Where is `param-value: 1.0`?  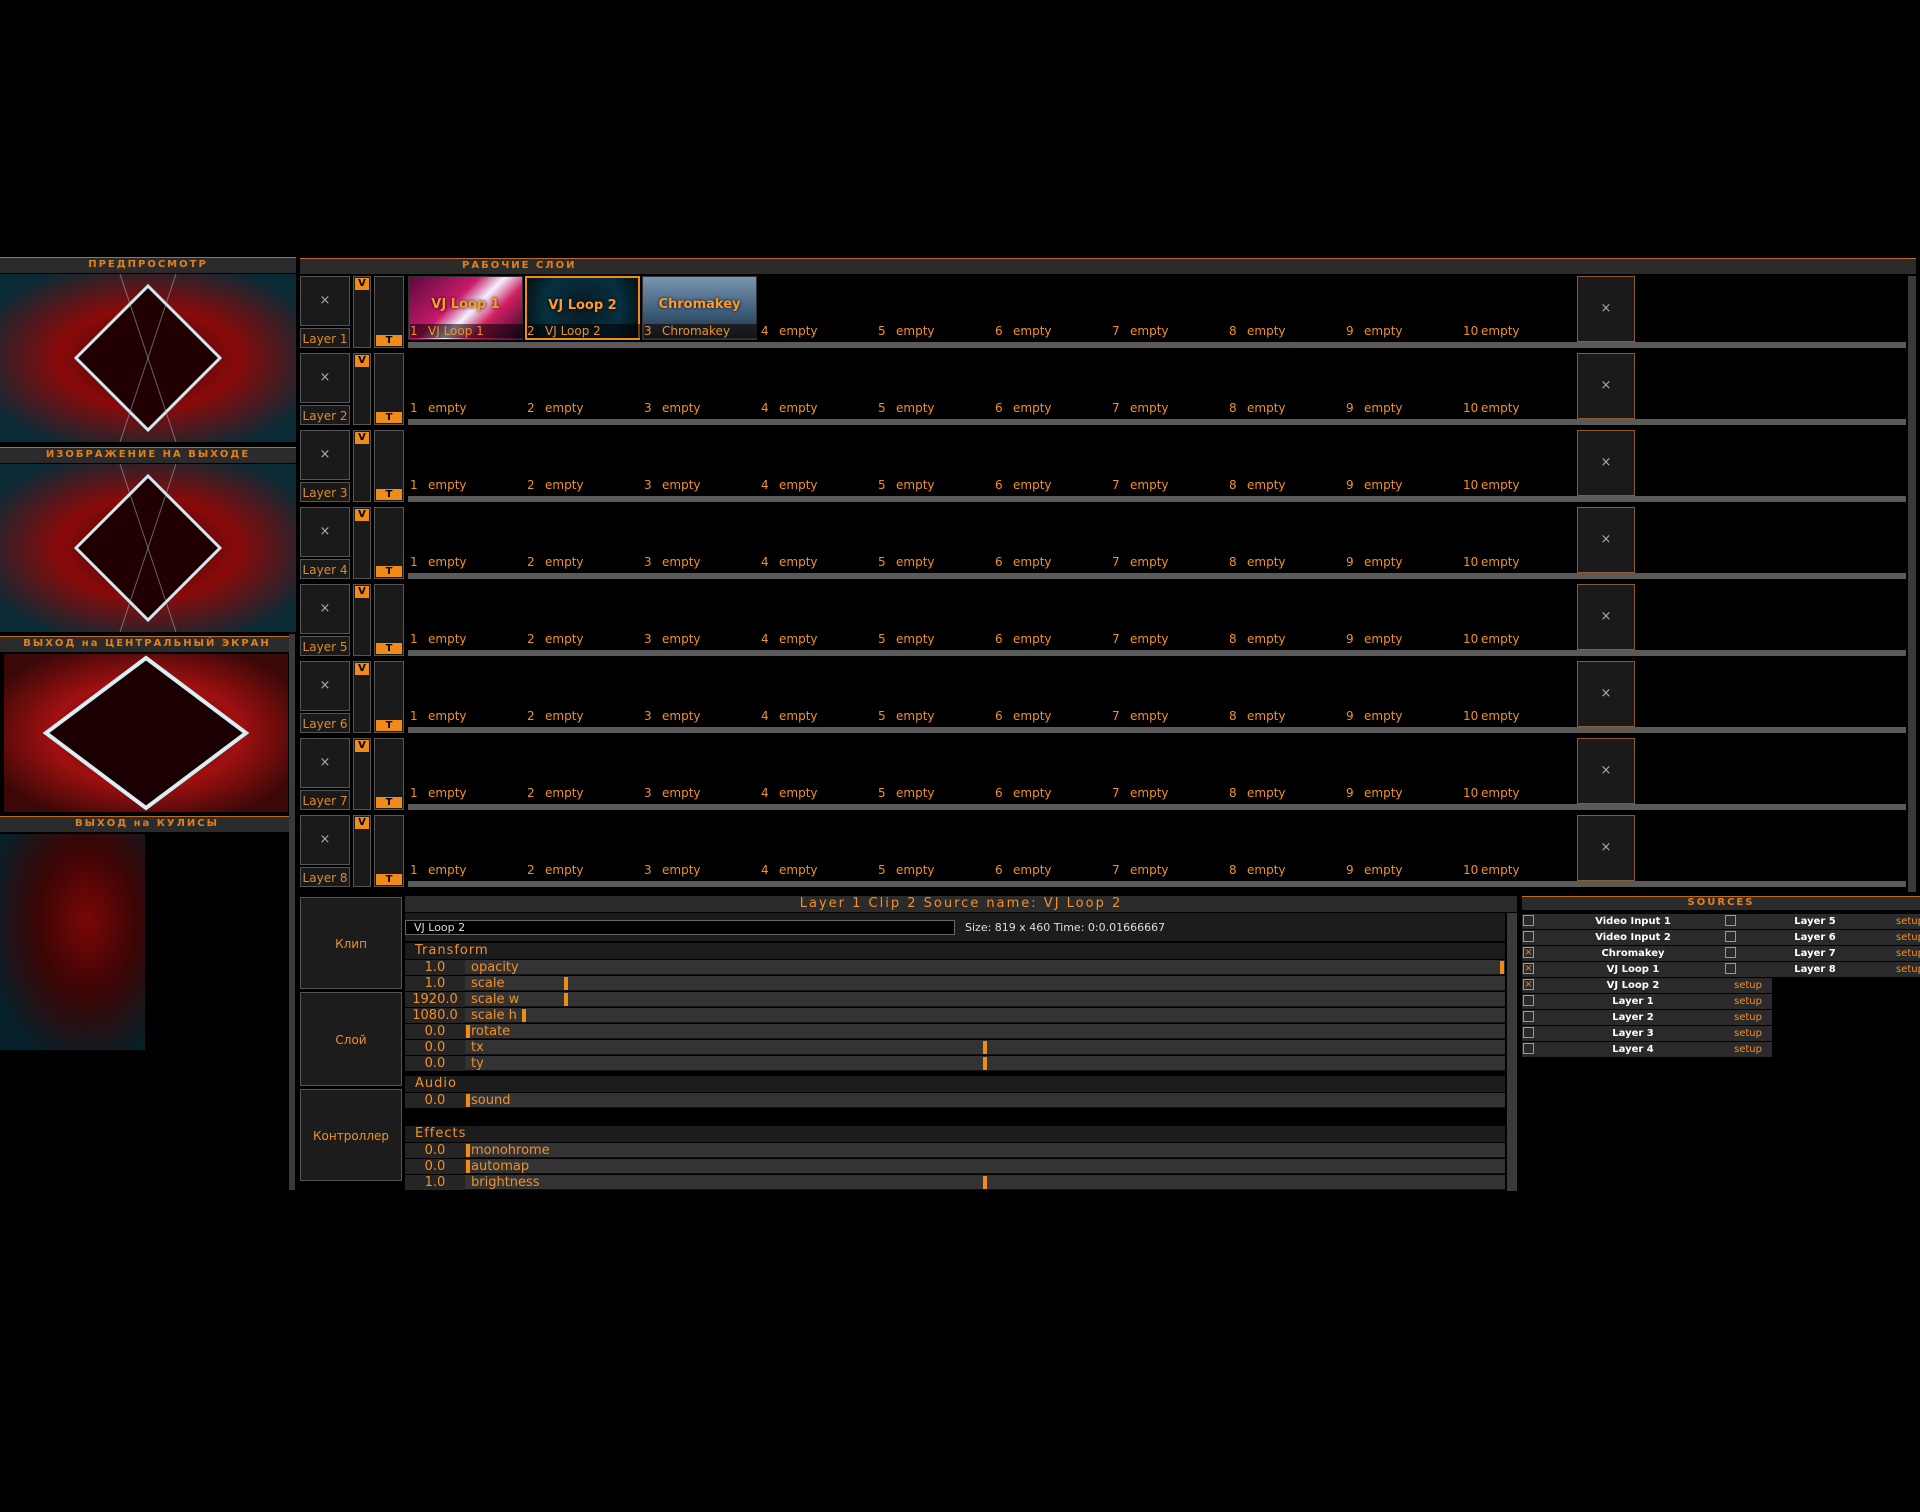 param-value: 1.0 is located at coordinates (435, 1182).